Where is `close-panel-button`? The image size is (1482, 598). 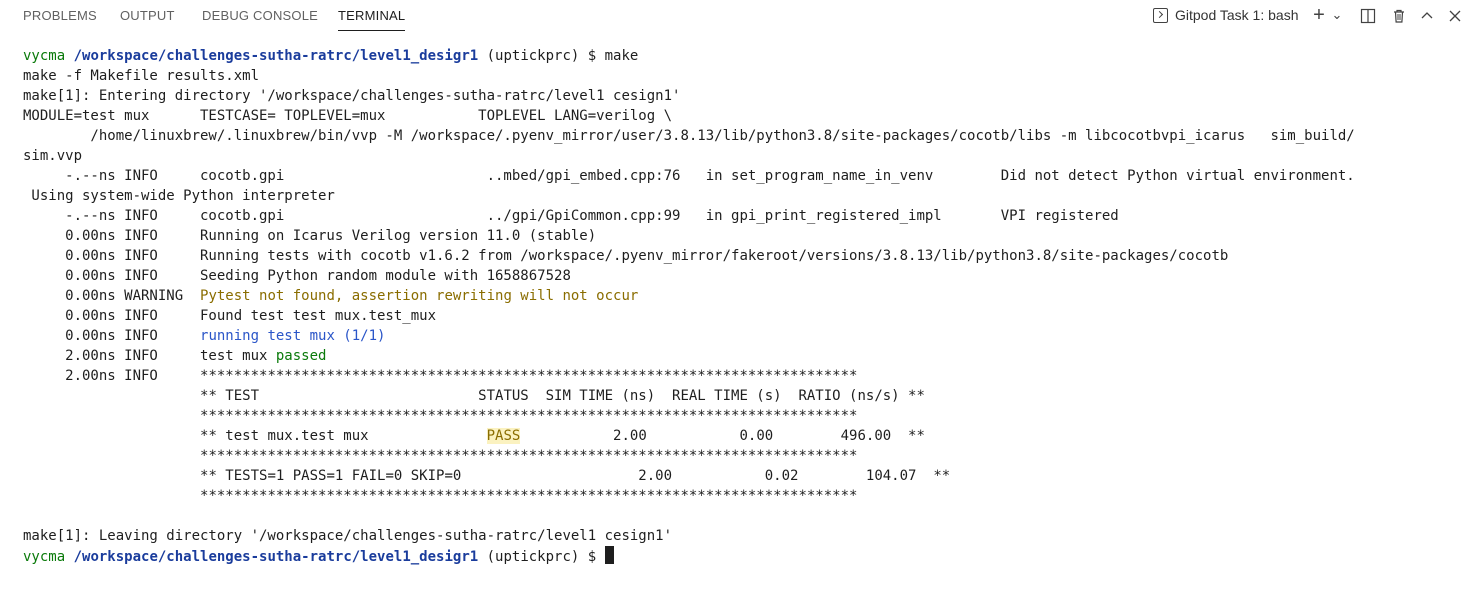 close-panel-button is located at coordinates (1455, 16).